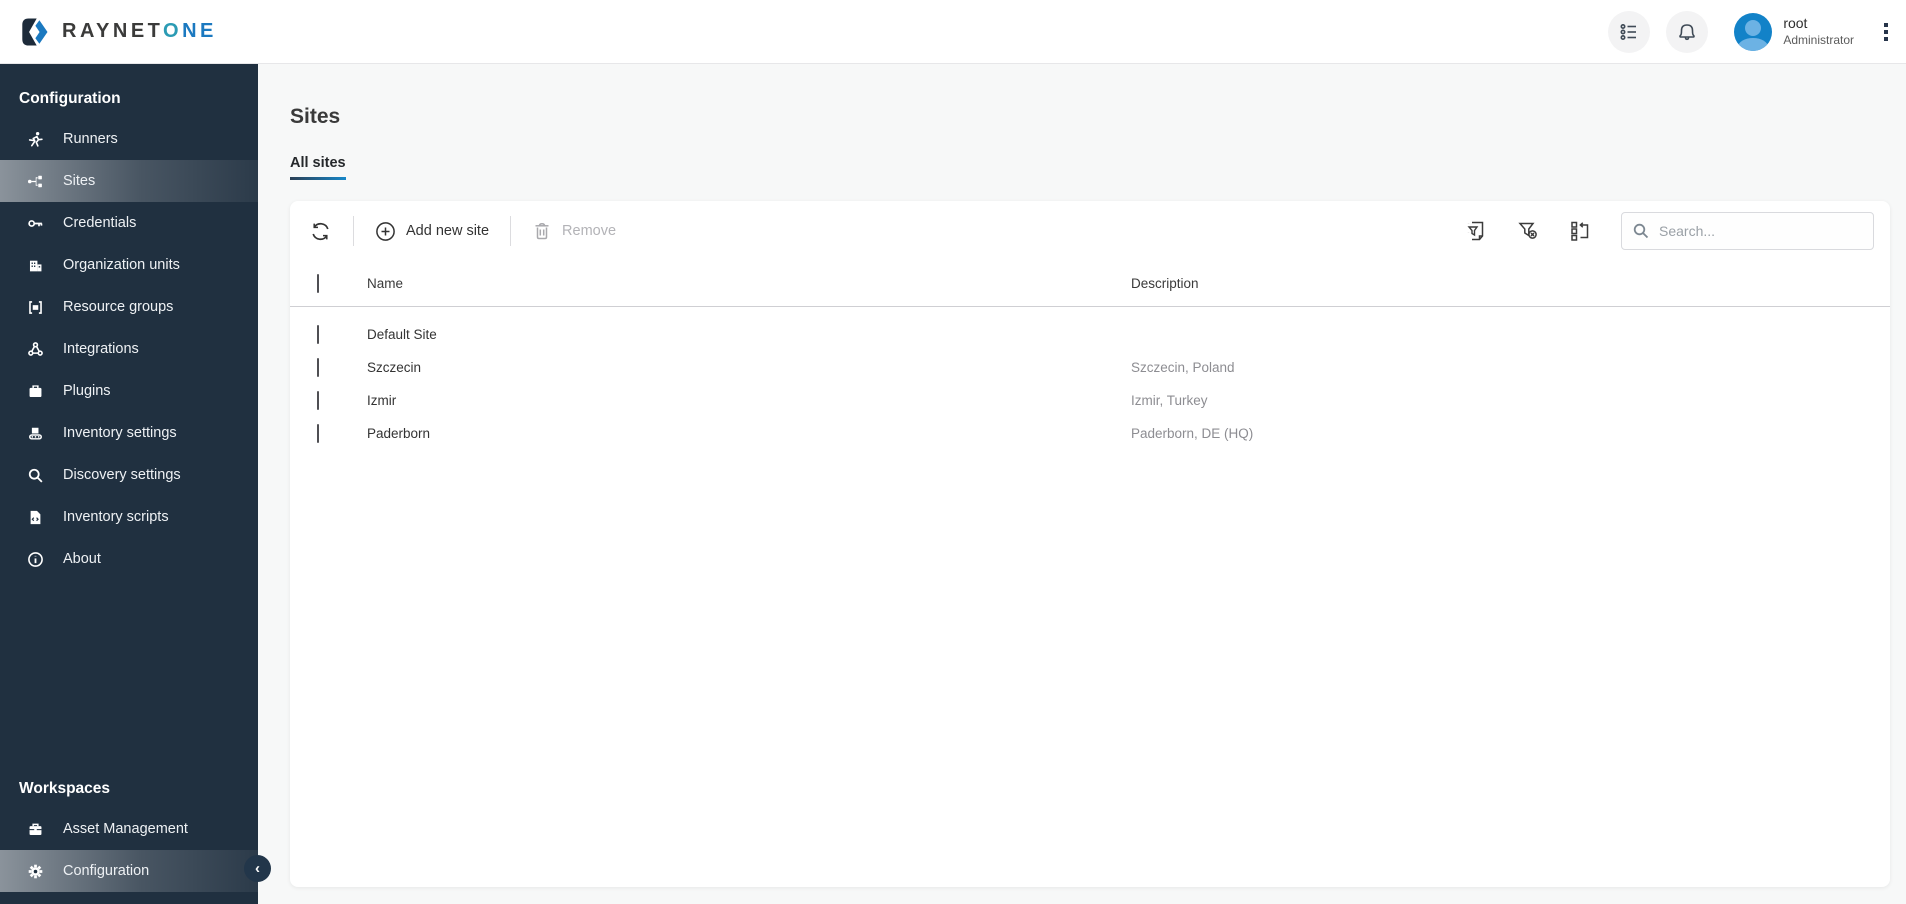 This screenshot has height=904, width=1906. What do you see at coordinates (1090, 433) in the screenshot?
I see `table-row: Paderborn Paderborn, DE (HQ)` at bounding box center [1090, 433].